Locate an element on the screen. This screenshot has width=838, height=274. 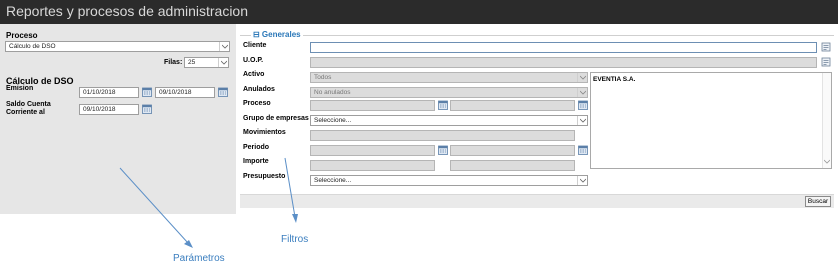
clientes-list: EVENTIA S.A. is located at coordinates (711, 120).